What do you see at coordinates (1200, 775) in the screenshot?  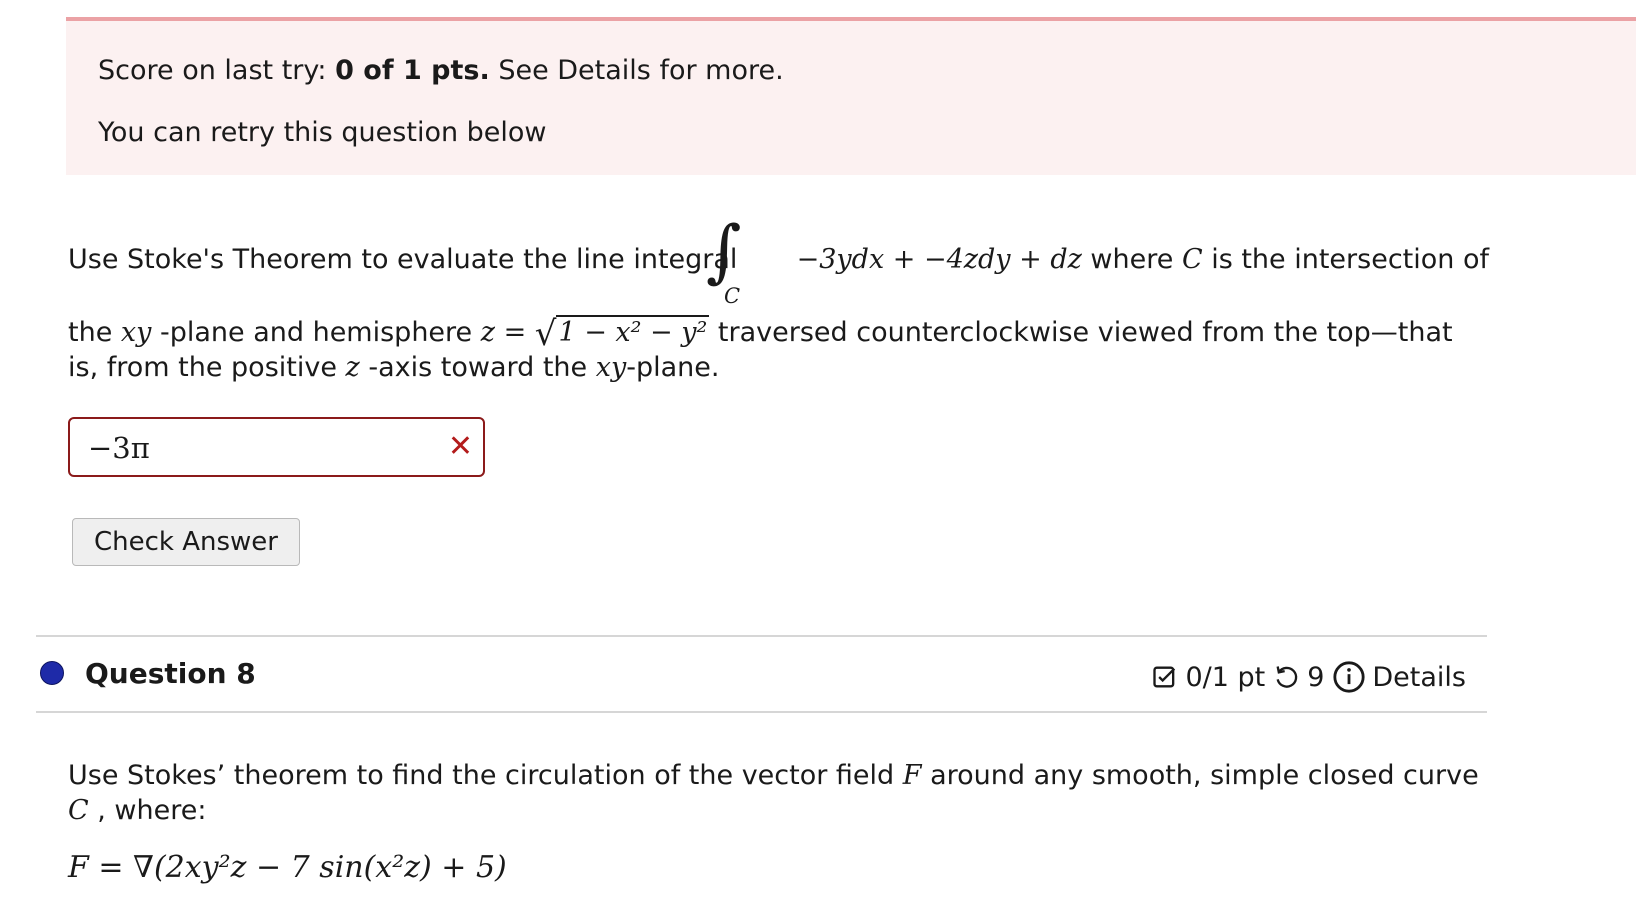 I see `q8-text-b: around any smooth, simple closed curve` at bounding box center [1200, 775].